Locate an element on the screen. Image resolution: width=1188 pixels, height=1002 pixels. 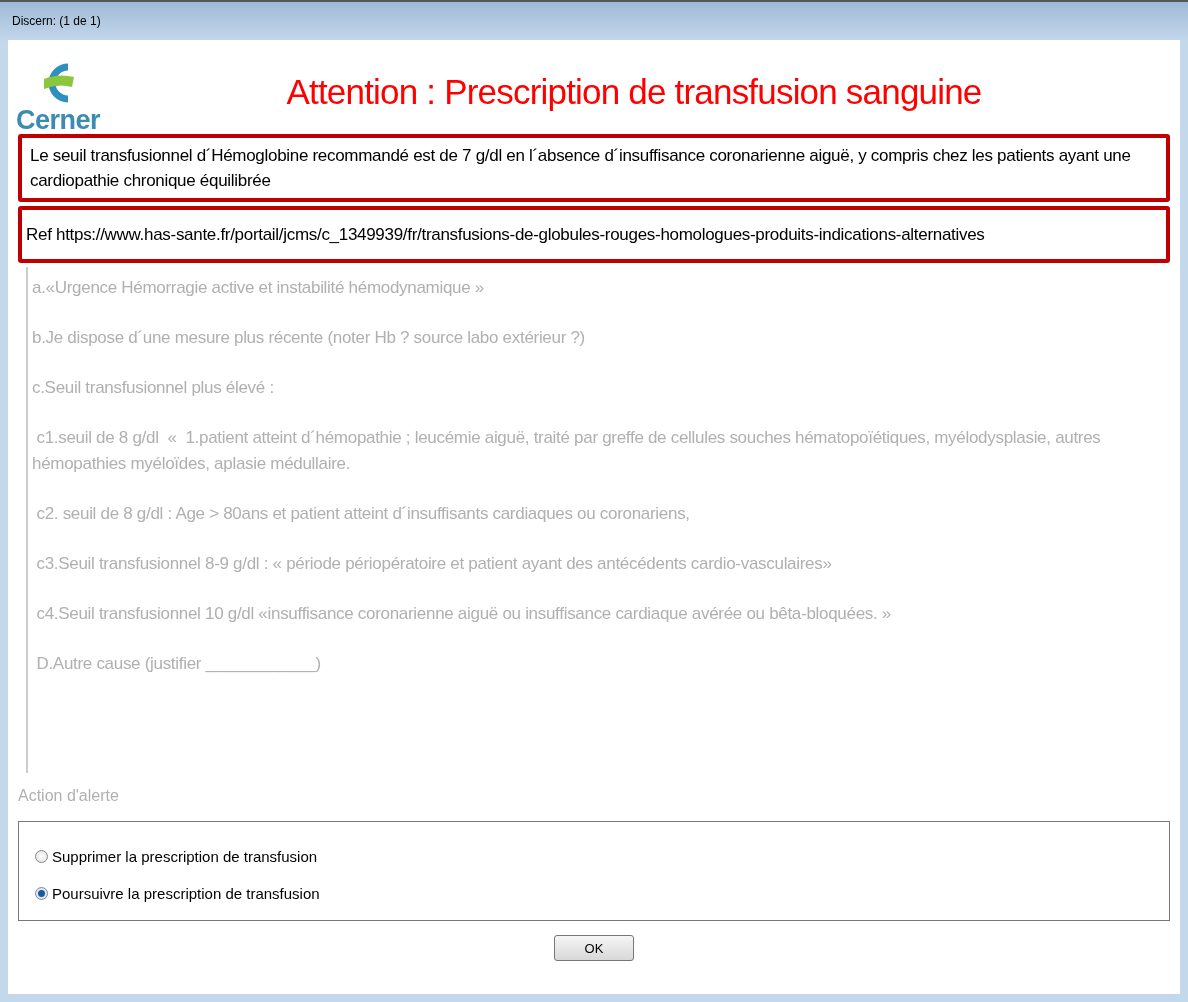
group-label: Action d'alerte is located at coordinates (69, 796).